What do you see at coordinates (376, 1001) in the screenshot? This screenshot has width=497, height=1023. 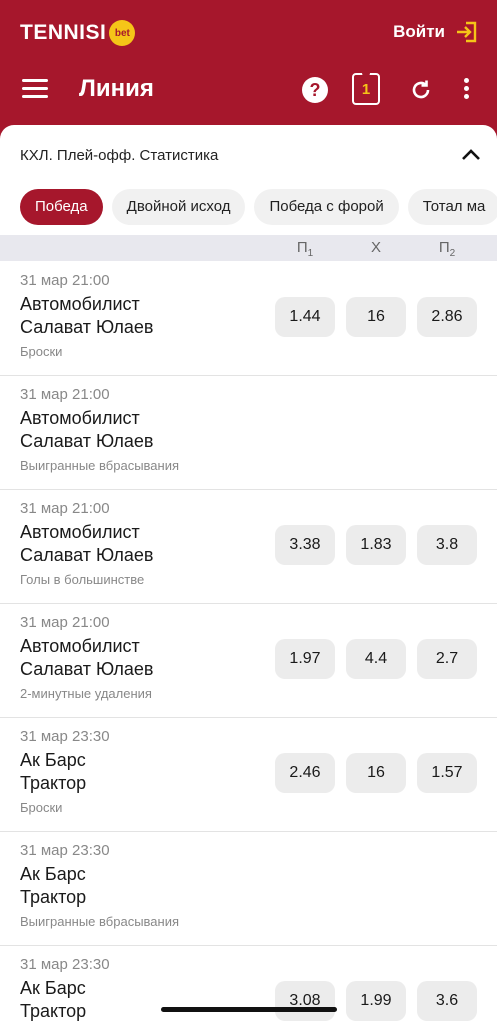 I see `odd-x-button: 1.99` at bounding box center [376, 1001].